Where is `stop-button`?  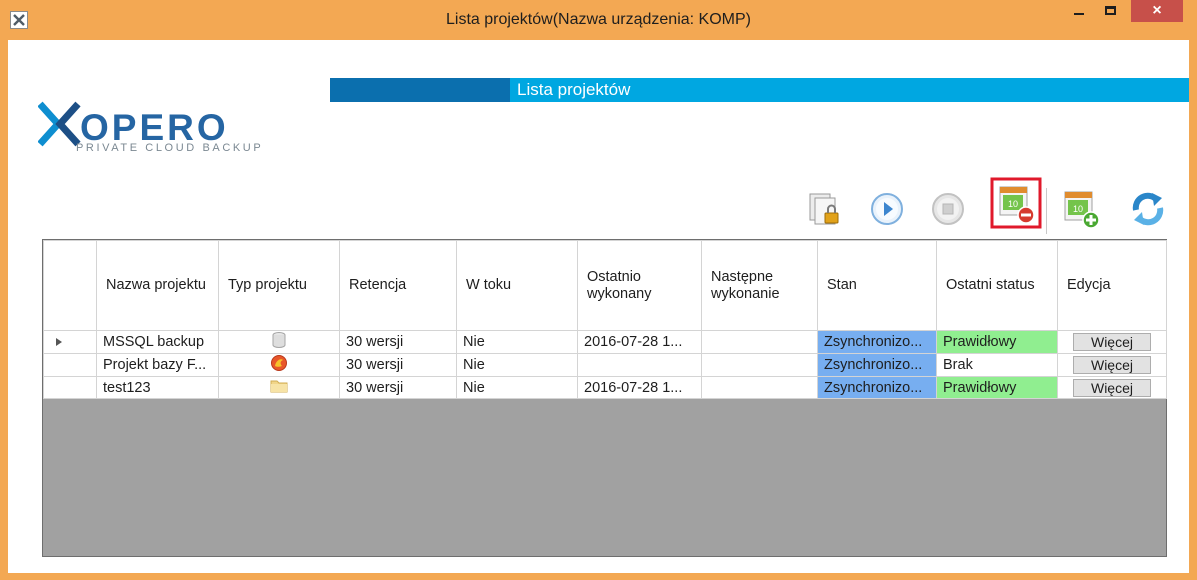 stop-button is located at coordinates (948, 208).